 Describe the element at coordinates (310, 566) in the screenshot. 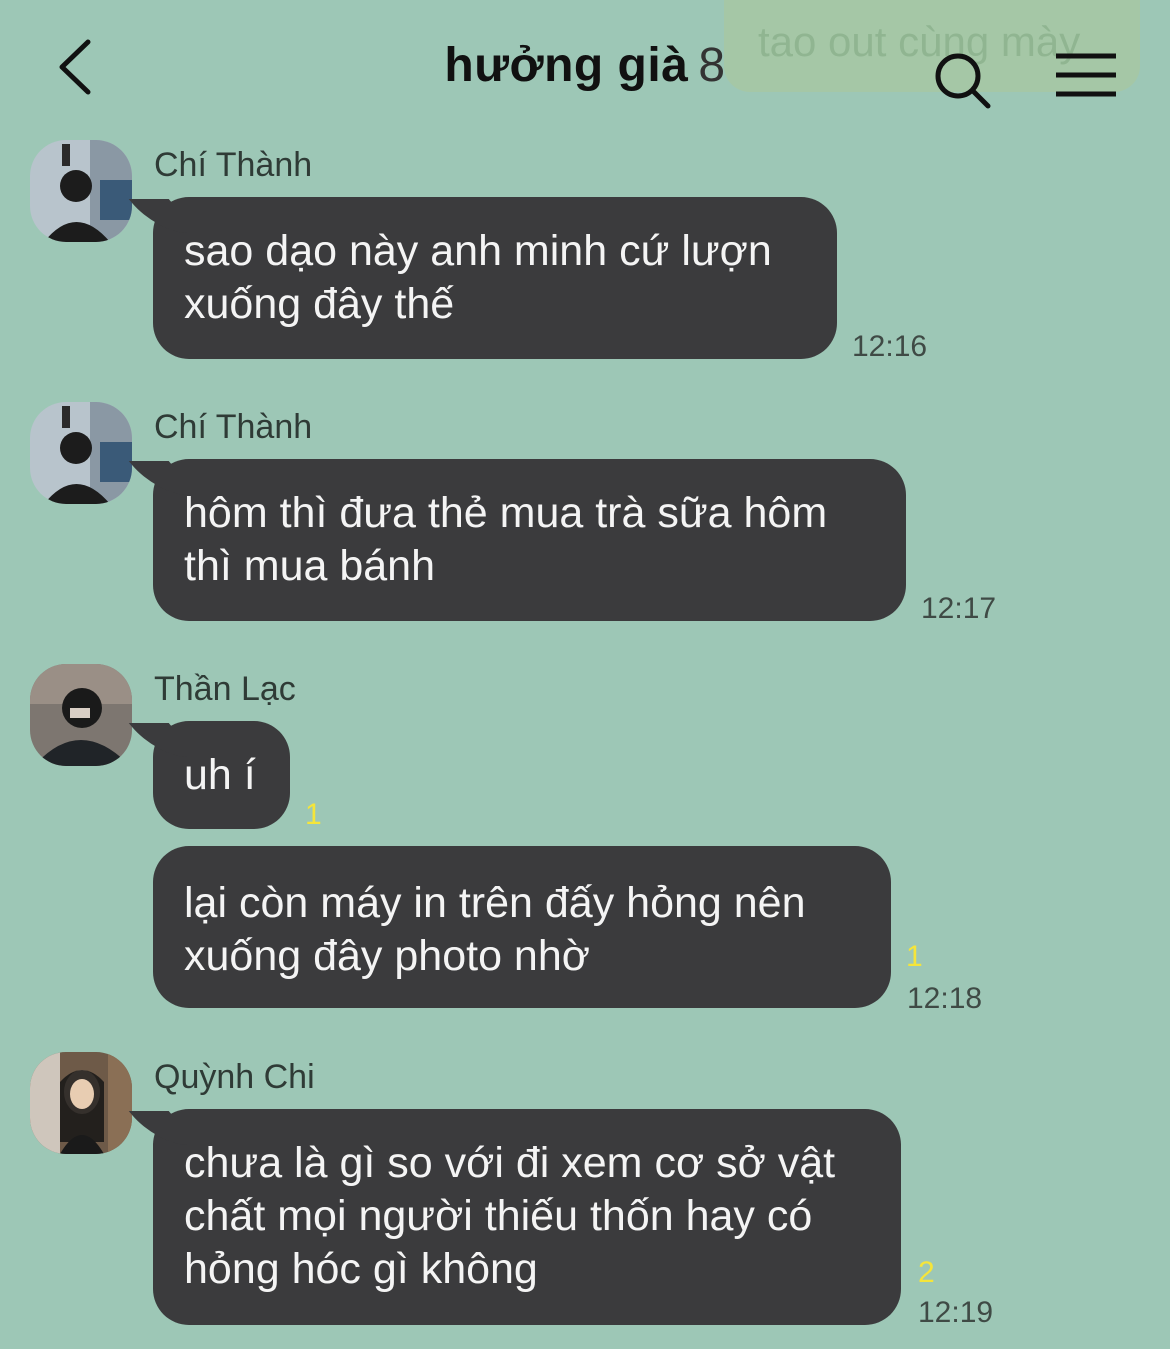

I see `message-line: thì mua bánh` at that location.